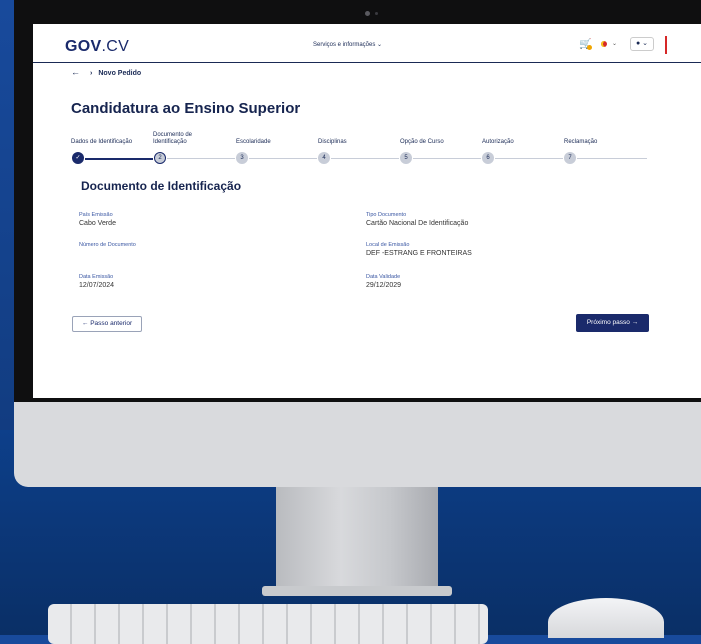 Image resolution: width=701 pixels, height=644 pixels. I want to click on step-4-circle: 4, so click(324, 158).